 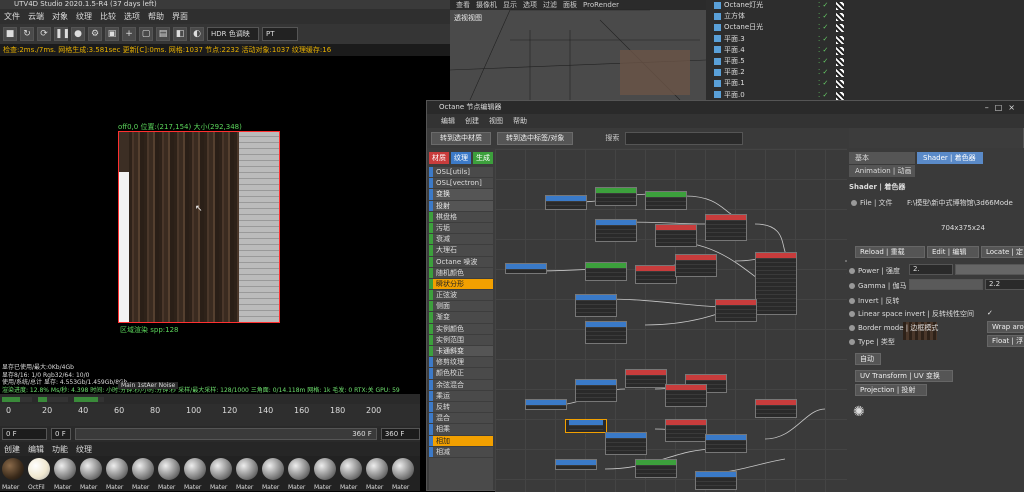 What do you see at coordinates (461, 228) in the screenshot?
I see `node-list-item: 污垢` at bounding box center [461, 228].